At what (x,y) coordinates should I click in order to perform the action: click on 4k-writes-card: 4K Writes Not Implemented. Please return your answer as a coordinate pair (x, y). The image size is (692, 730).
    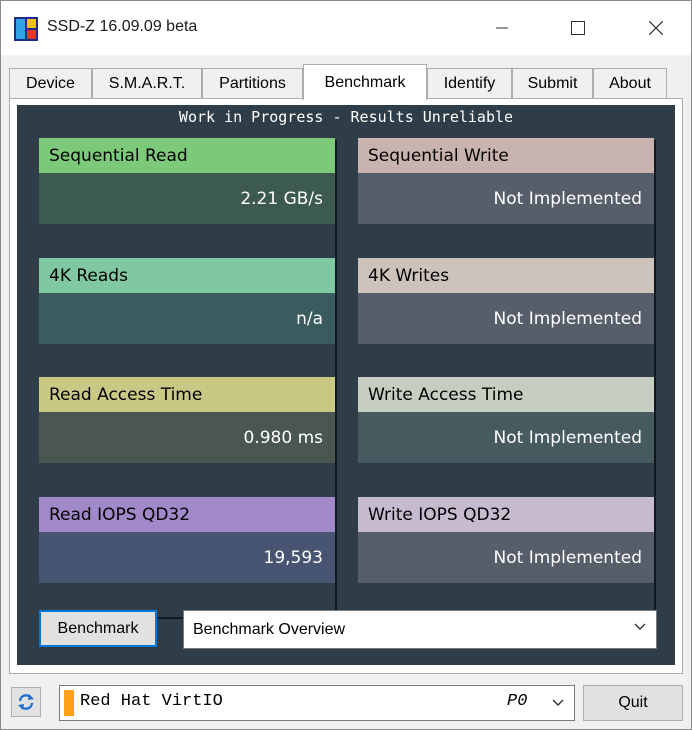
    Looking at the image, I should click on (506, 318).